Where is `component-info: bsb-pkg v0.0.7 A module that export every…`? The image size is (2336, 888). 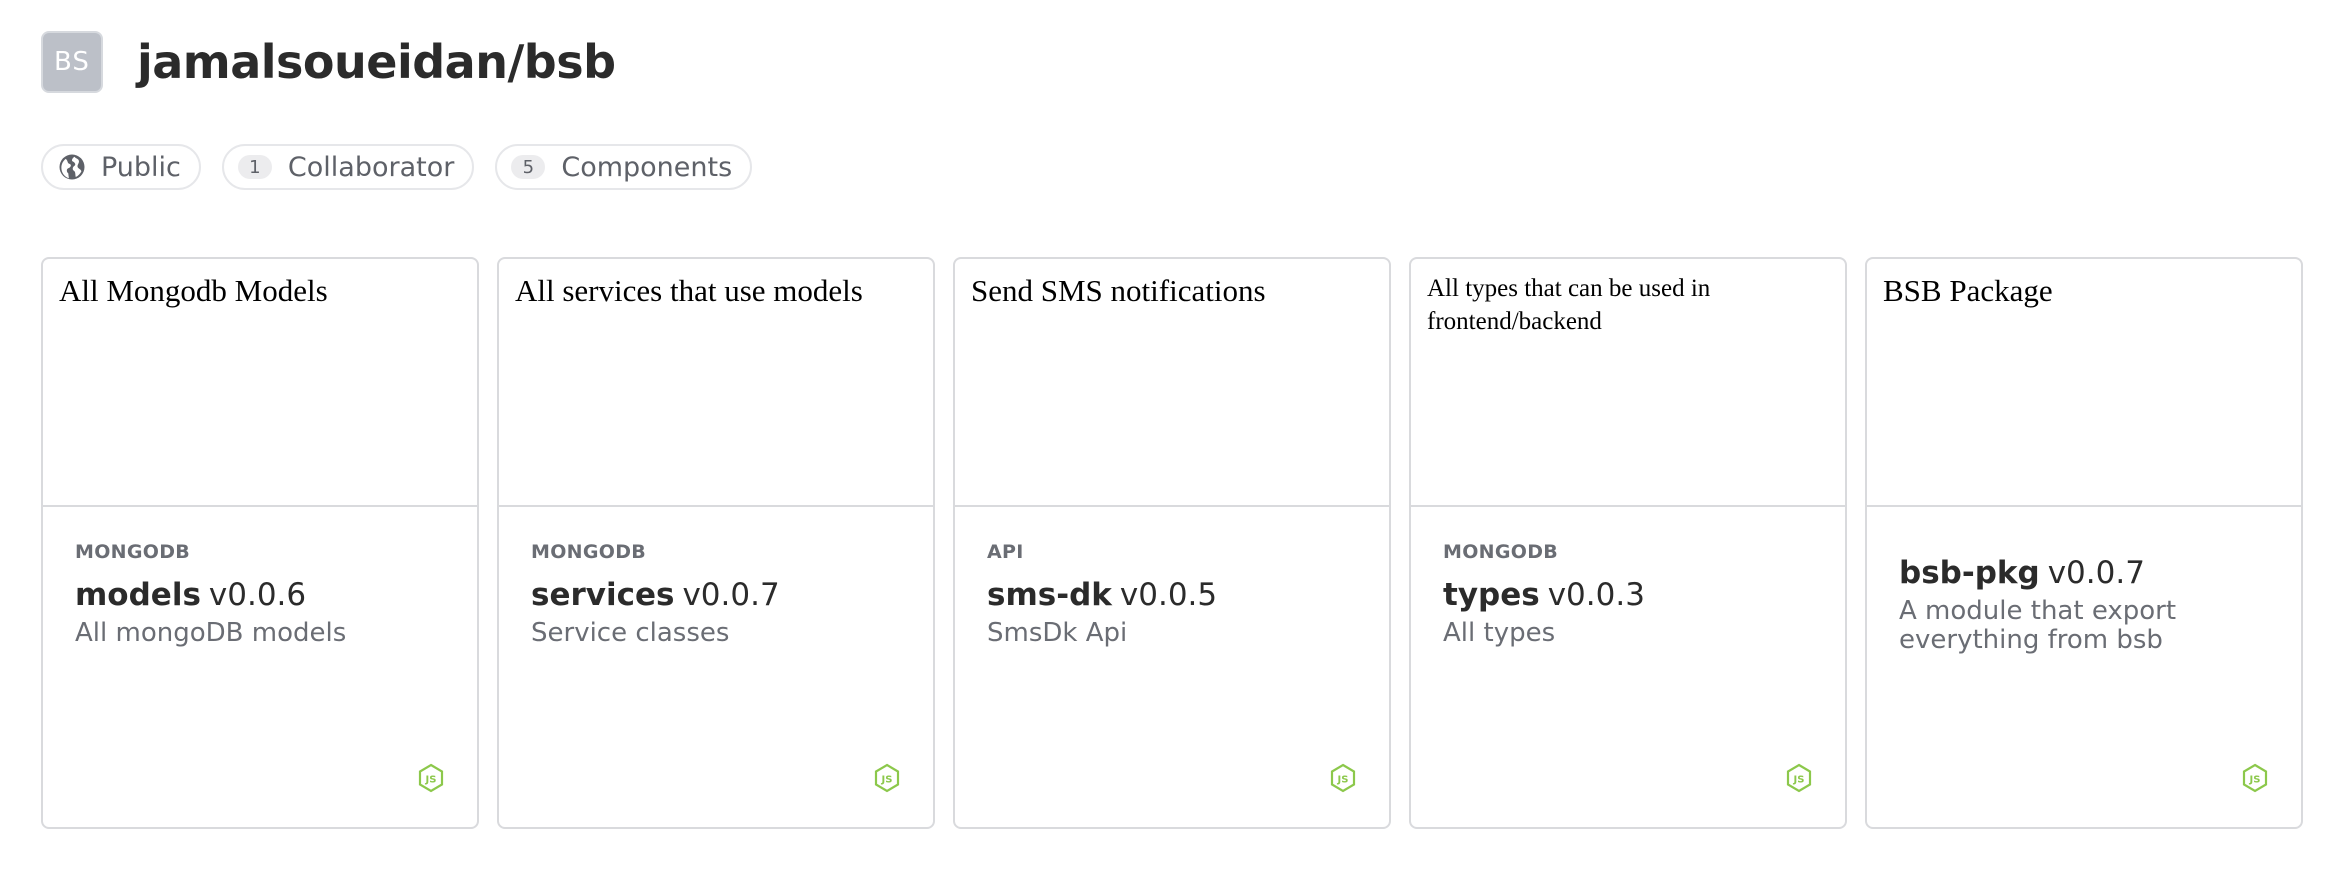
component-info: bsb-pkg v0.0.7 A module that export every… is located at coordinates (2084, 605).